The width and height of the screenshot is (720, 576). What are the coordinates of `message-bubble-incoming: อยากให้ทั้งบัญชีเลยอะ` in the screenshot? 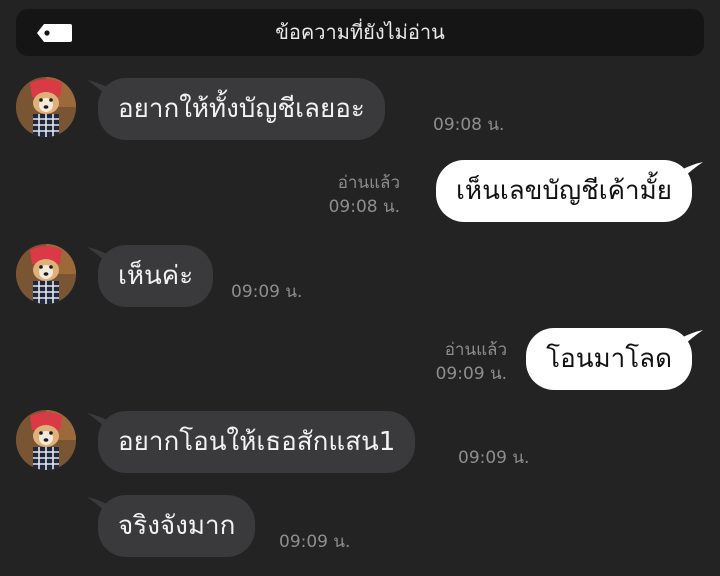 It's located at (241, 109).